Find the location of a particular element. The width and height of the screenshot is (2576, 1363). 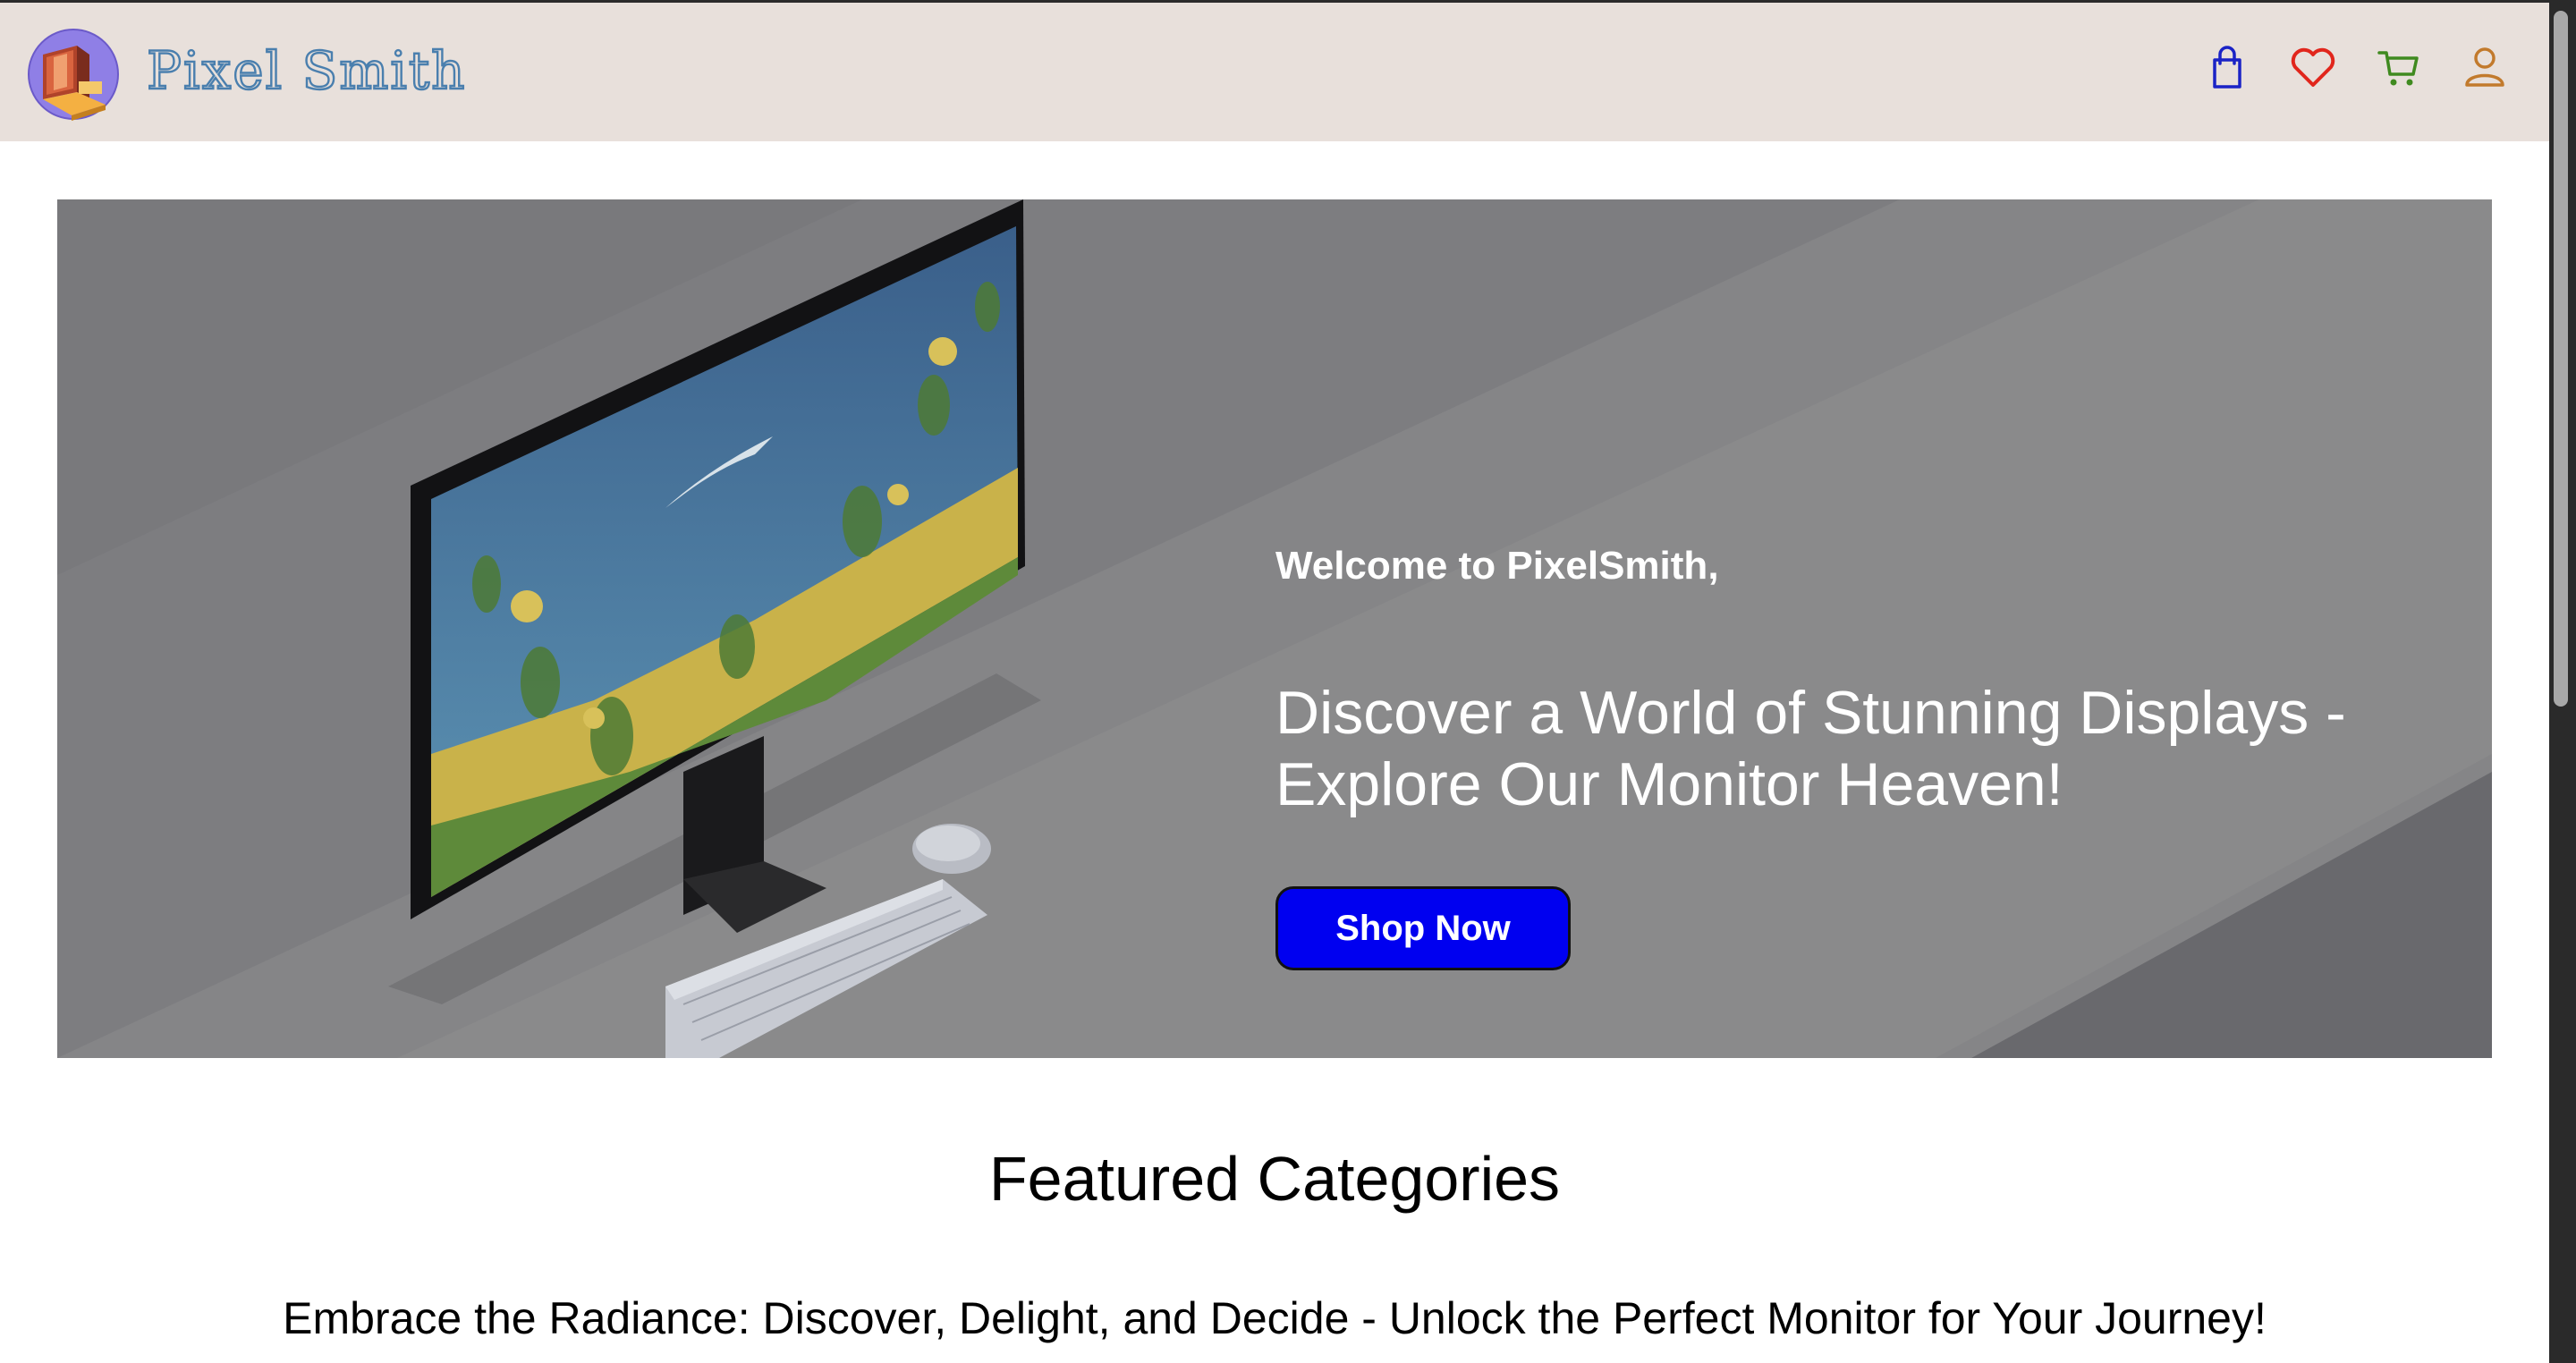

heart-icon is located at coordinates (2313, 67).